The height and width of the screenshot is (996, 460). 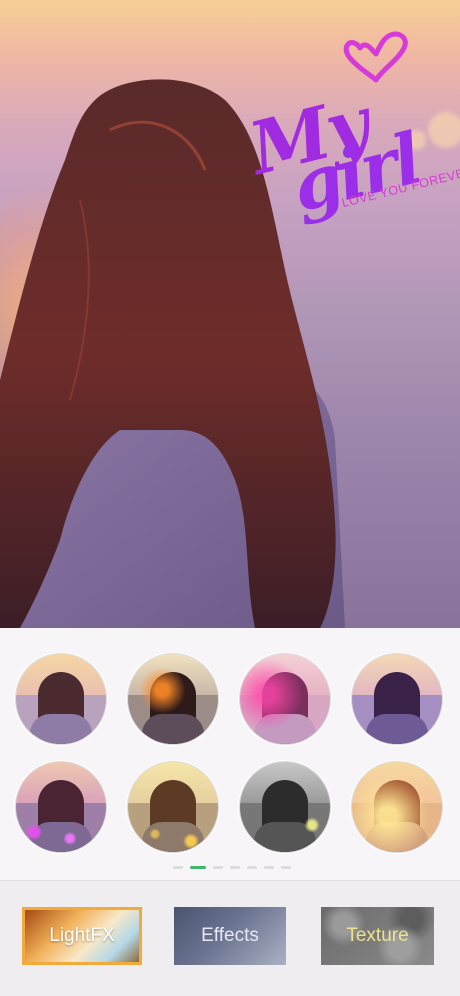 I want to click on tab-effects: Effects, so click(x=230, y=936).